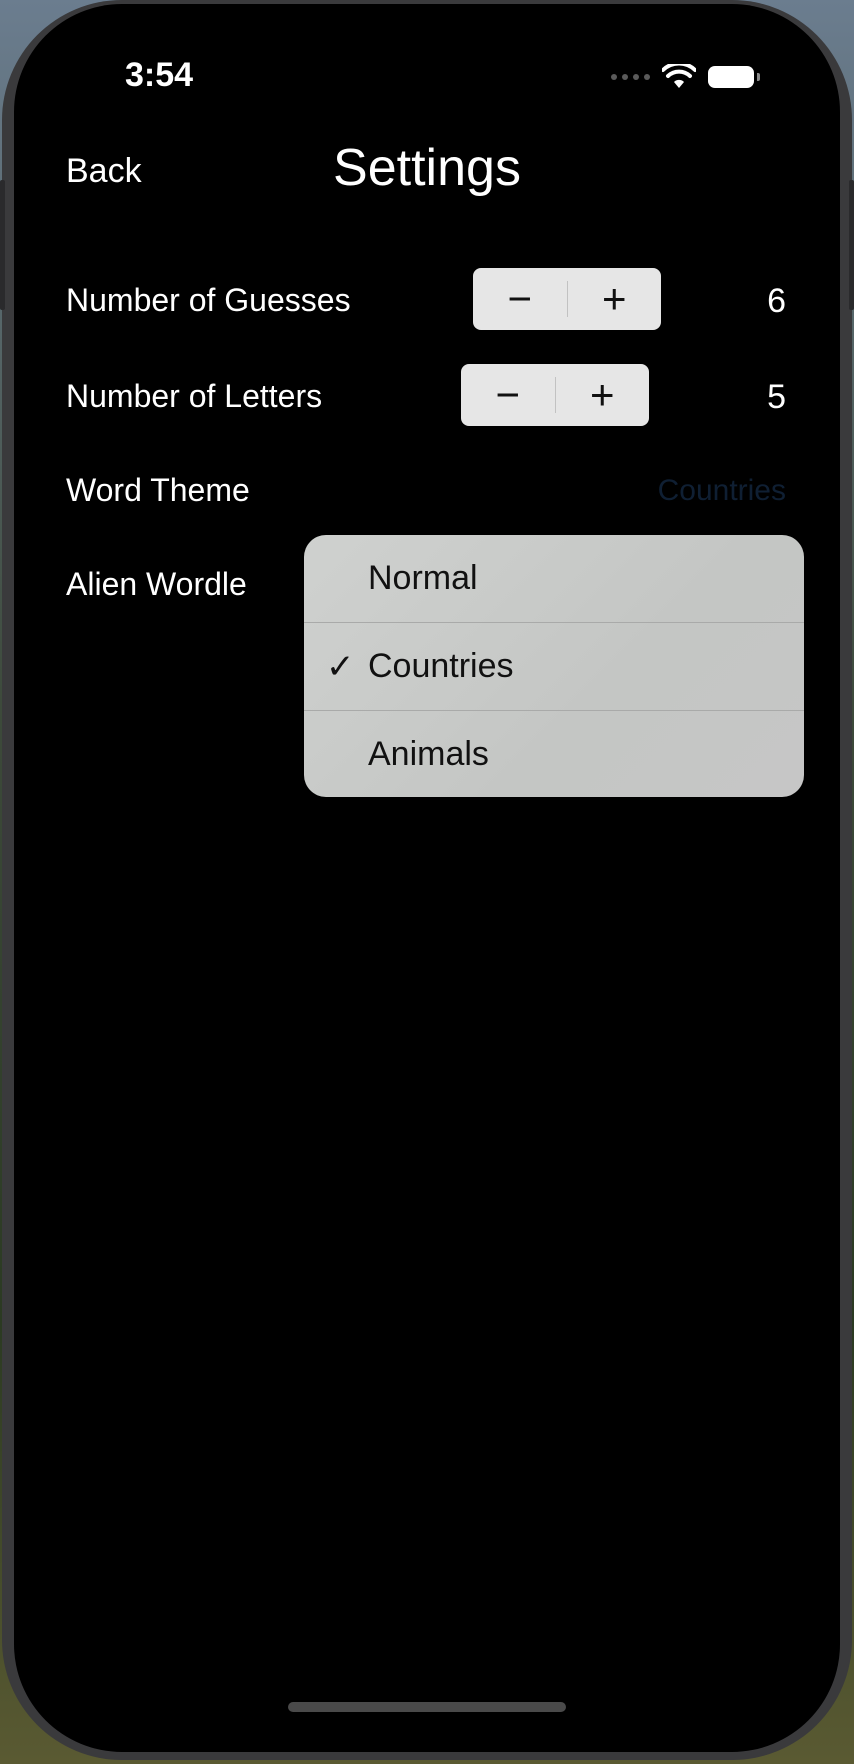  Describe the element at coordinates (159, 75) in the screenshot. I see `status-time: 3:54` at that location.